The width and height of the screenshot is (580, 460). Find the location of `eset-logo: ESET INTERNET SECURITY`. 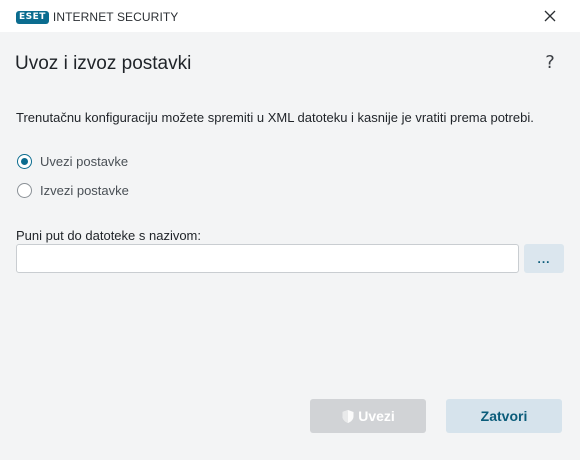

eset-logo: ESET INTERNET SECURITY is located at coordinates (97, 17).